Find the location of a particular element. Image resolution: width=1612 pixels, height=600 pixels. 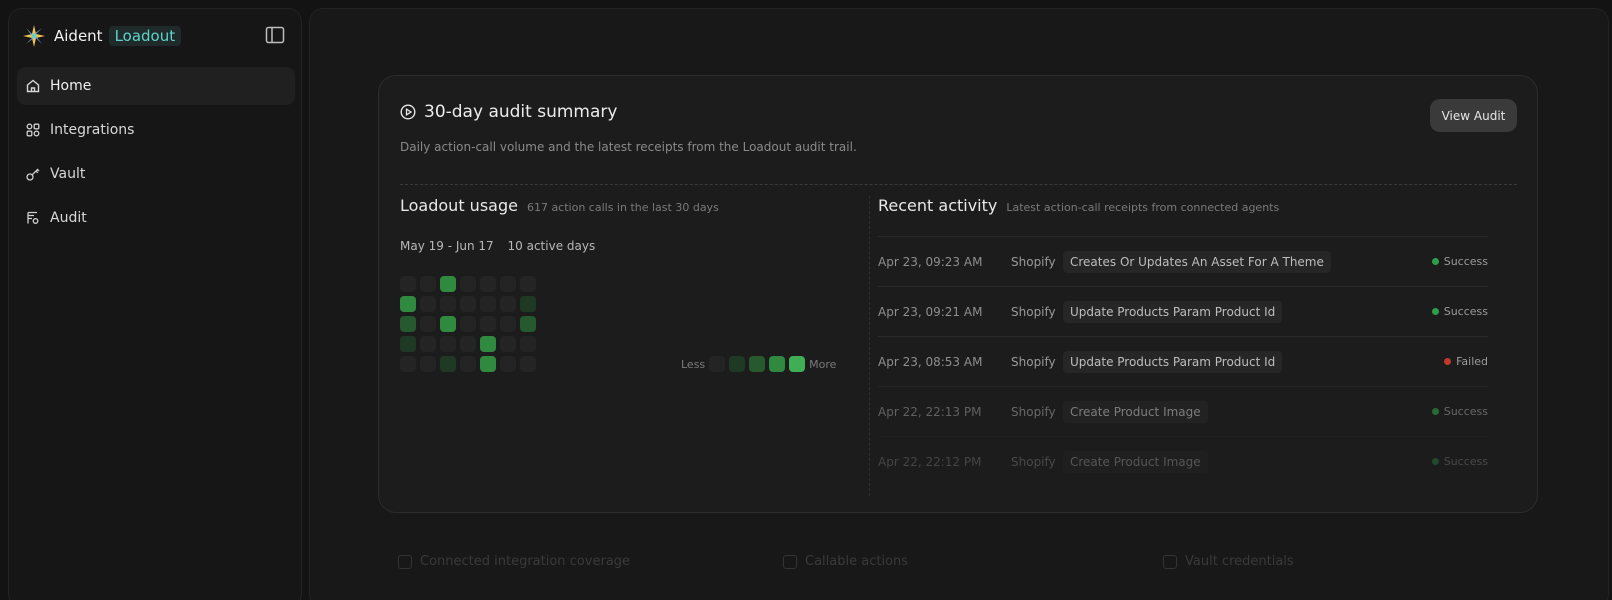

status-label: Failed is located at coordinates (1472, 361).